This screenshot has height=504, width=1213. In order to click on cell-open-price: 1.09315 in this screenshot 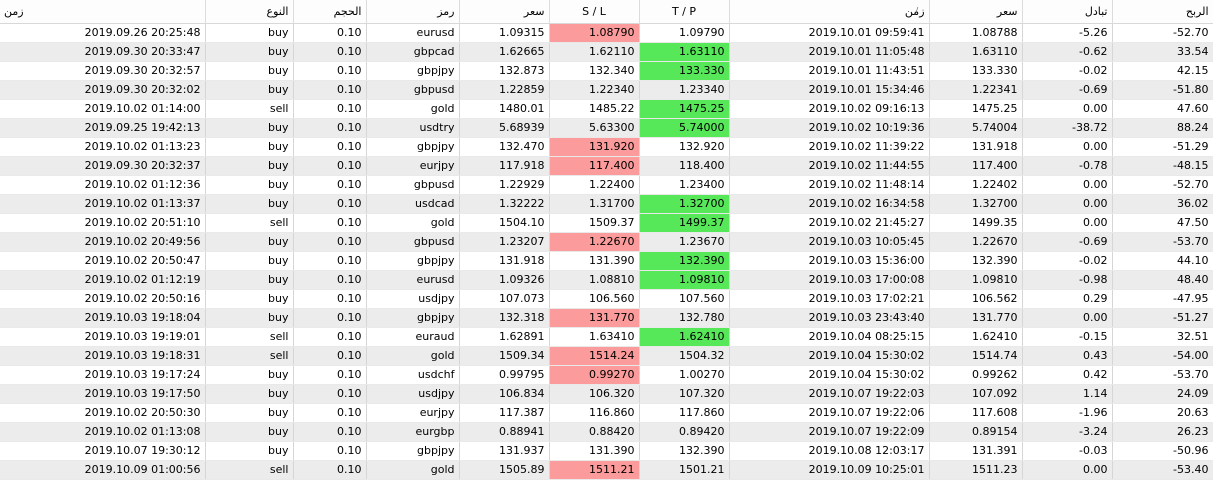, I will do `click(504, 33)`.